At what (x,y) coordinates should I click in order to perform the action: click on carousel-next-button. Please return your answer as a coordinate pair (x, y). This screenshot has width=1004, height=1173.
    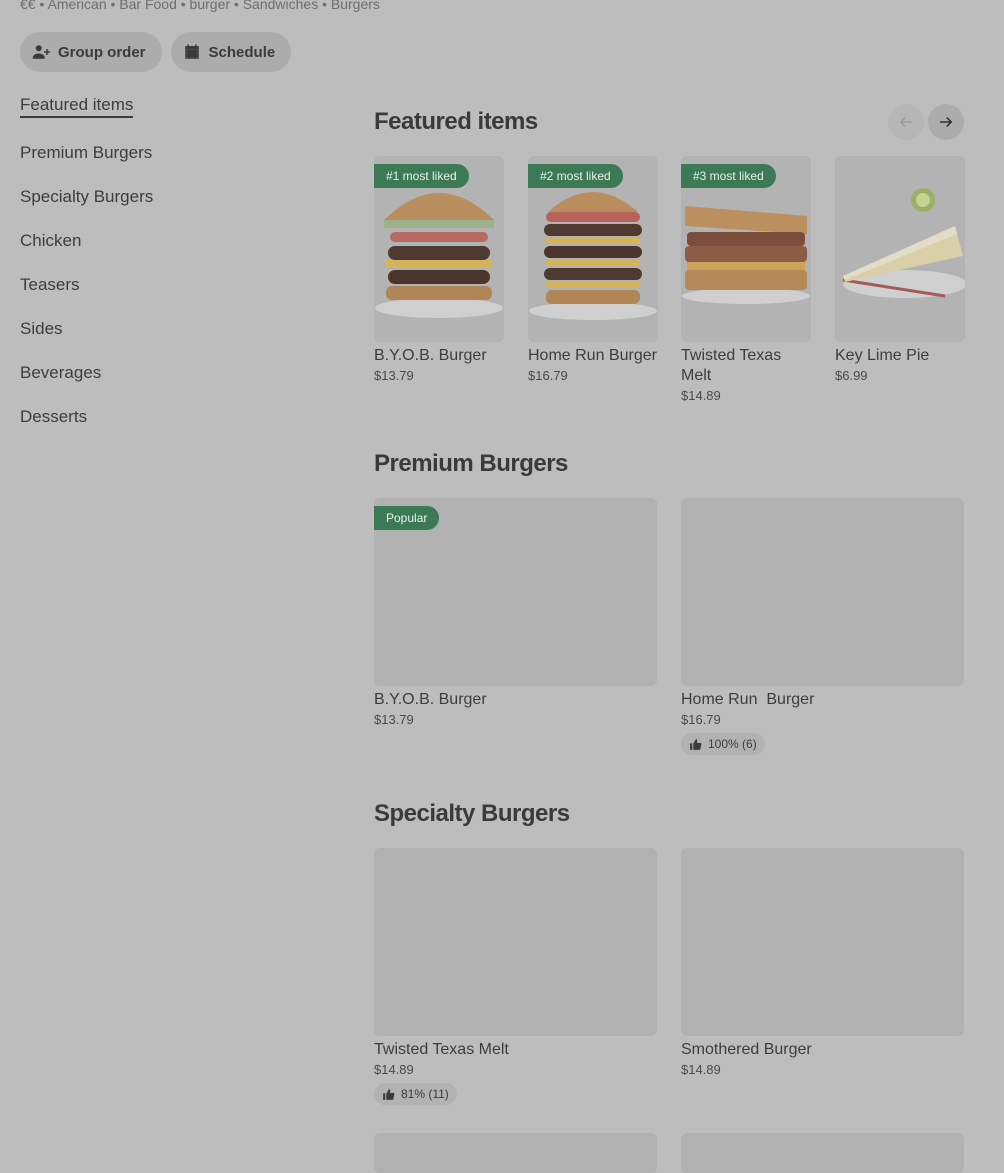
    Looking at the image, I should click on (946, 122).